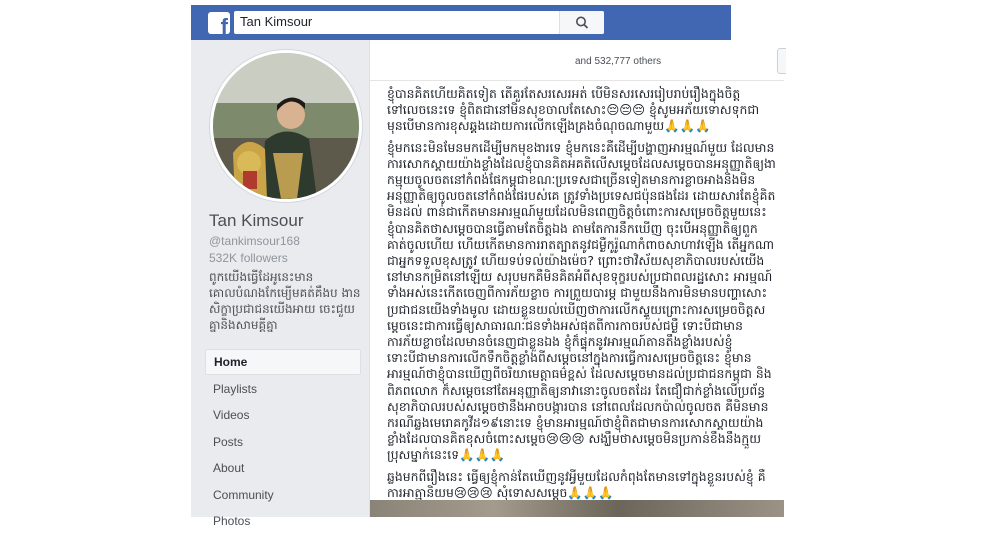 The height and width of the screenshot is (535, 994). Describe the element at coordinates (283, 389) in the screenshot. I see `nav-playlists: Playlists` at that location.